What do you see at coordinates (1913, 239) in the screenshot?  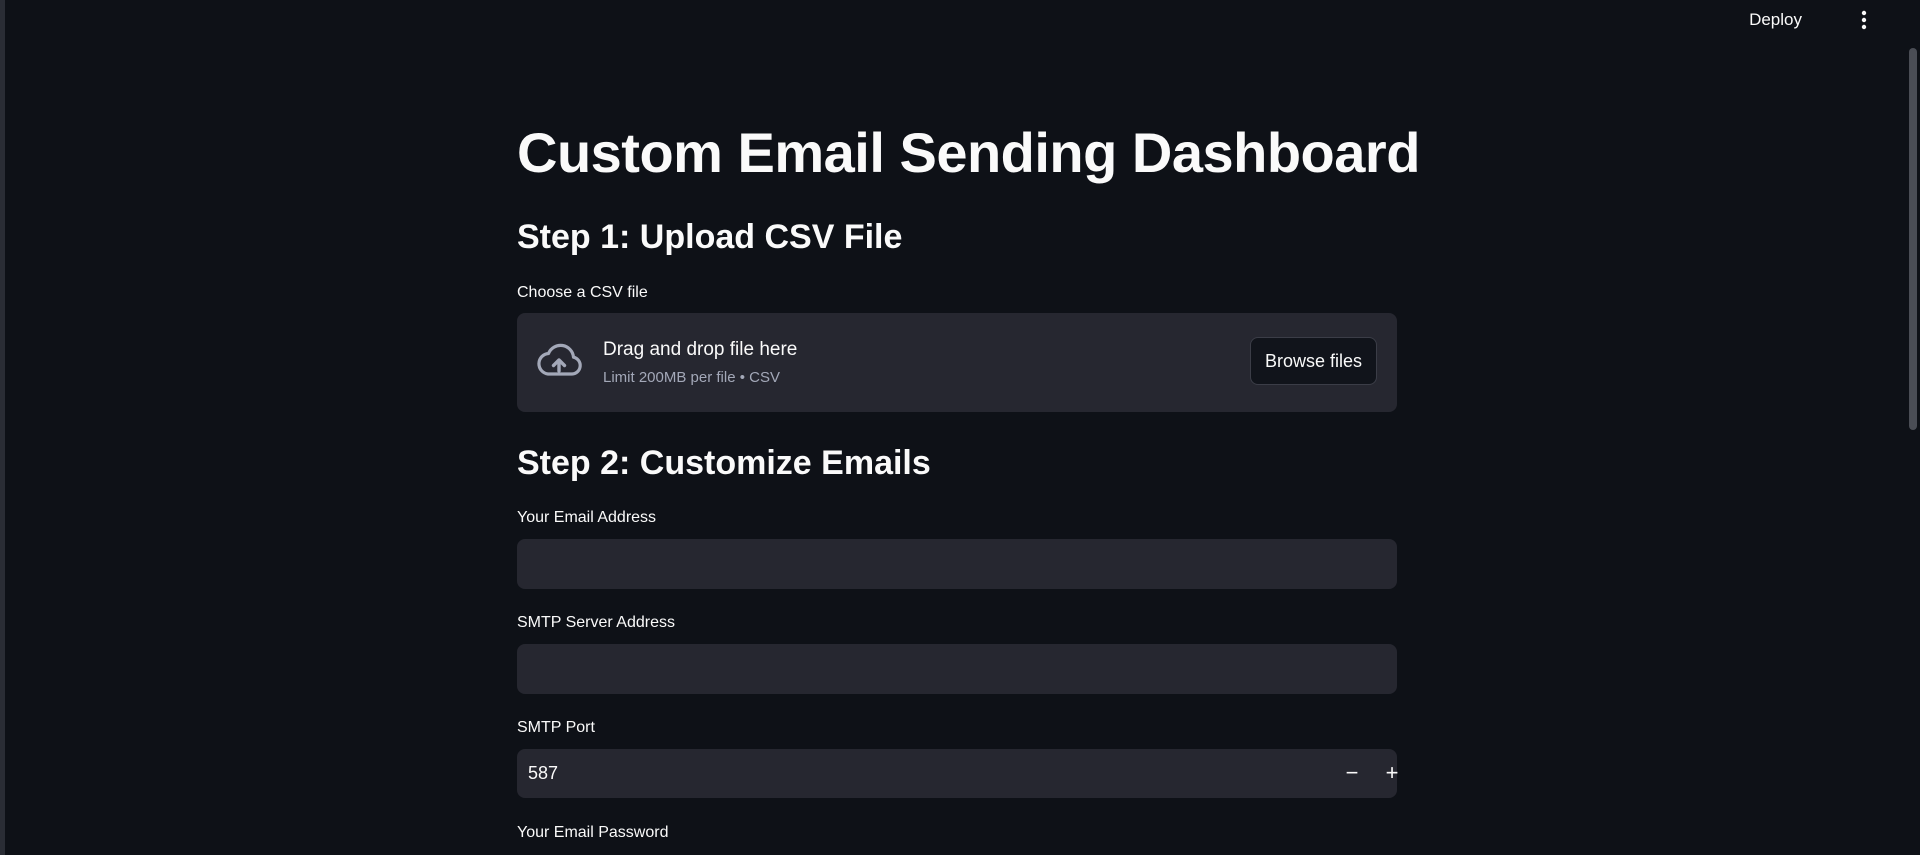 I see `scrollbar-thumb` at bounding box center [1913, 239].